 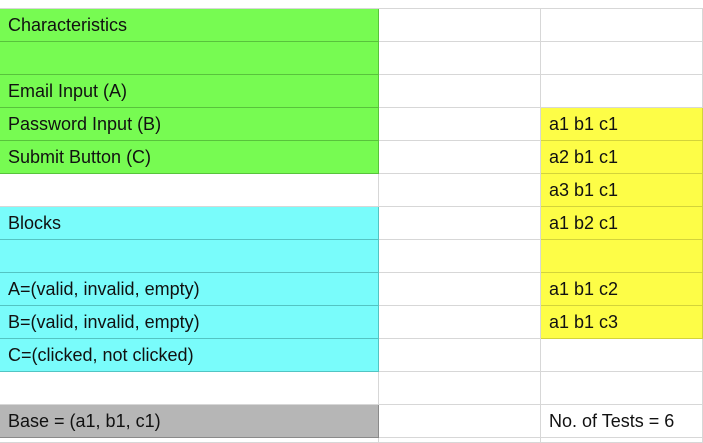 I want to click on cell-cyan-blank, so click(x=189, y=256).